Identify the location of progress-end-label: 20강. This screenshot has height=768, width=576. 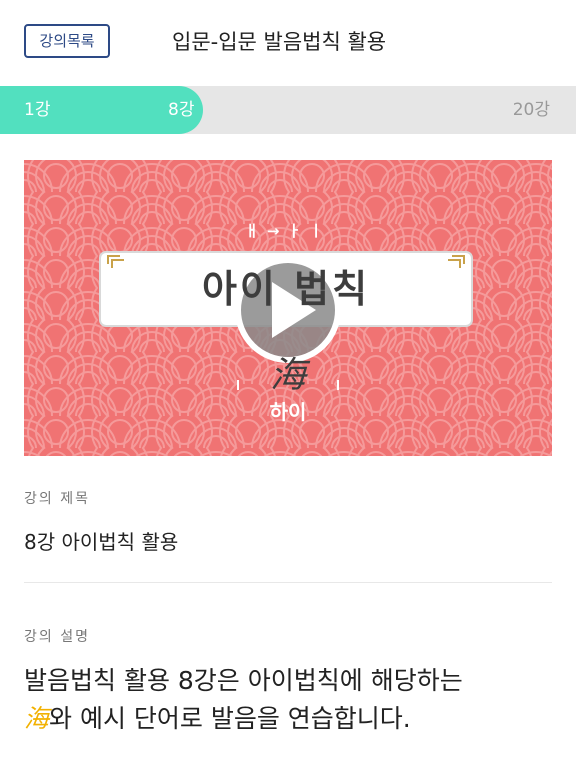
(531, 110).